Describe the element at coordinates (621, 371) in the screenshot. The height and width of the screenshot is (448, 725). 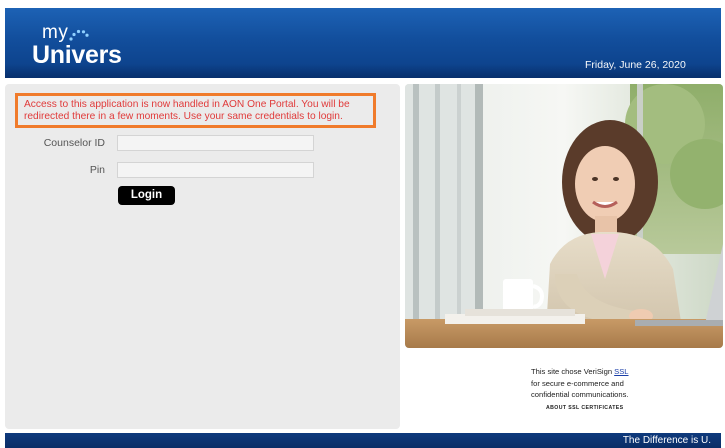
I see `ssl-link: SSL` at that location.